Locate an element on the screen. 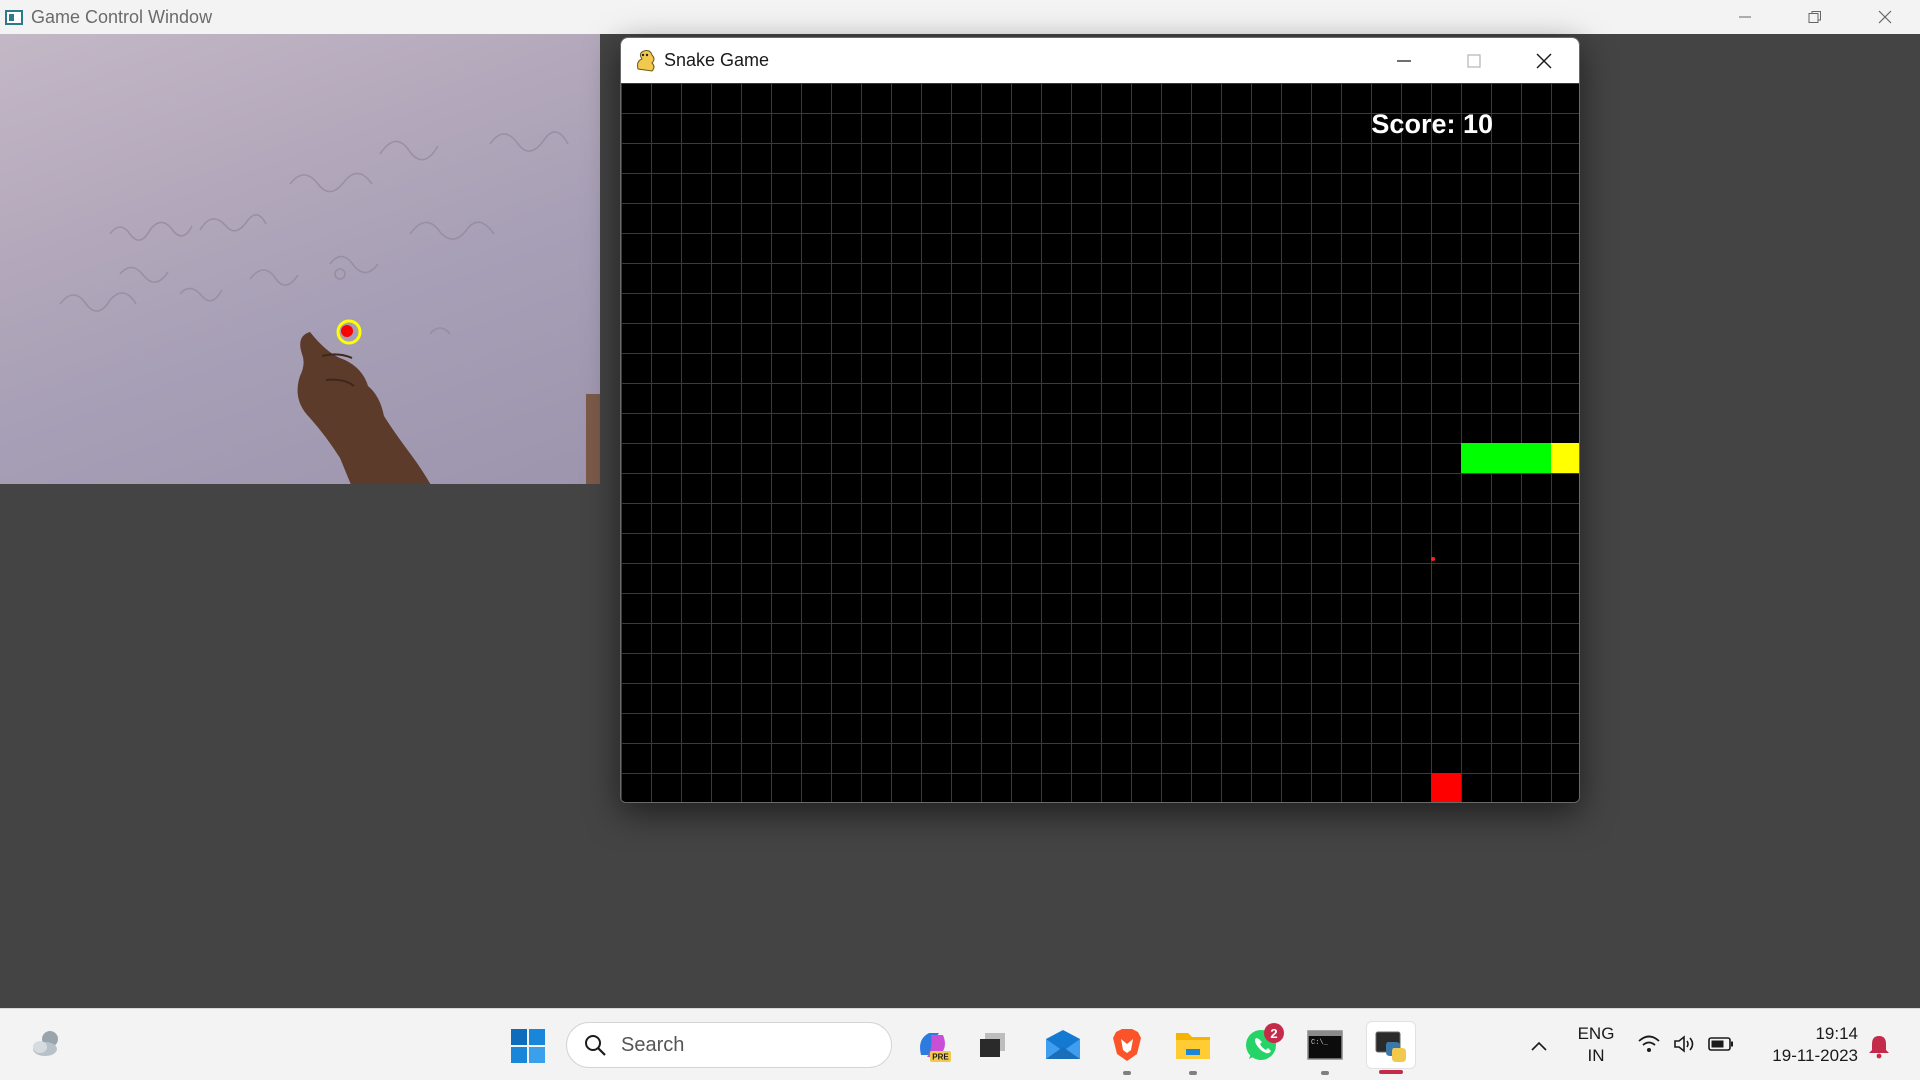 This screenshot has width=1920, height=1080. whiteboard-scribbles is located at coordinates (329, 307).